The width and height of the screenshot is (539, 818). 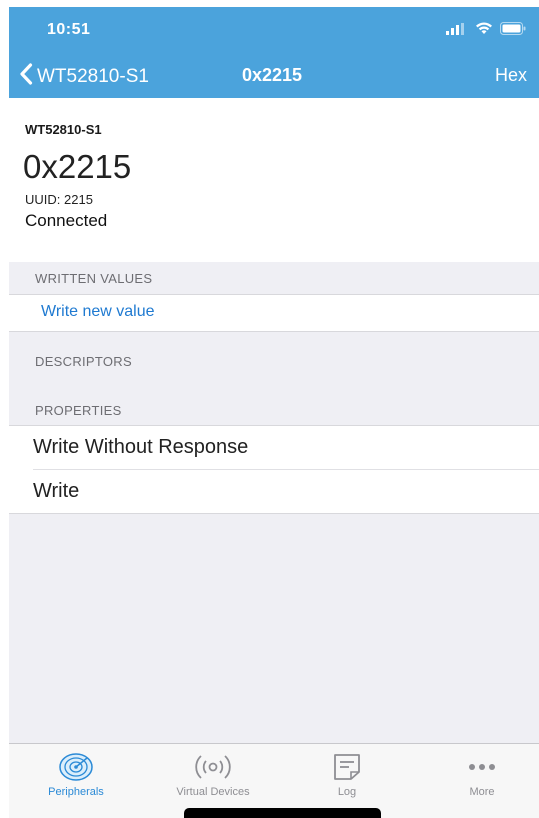 What do you see at coordinates (482, 769) in the screenshot?
I see `more-icon` at bounding box center [482, 769].